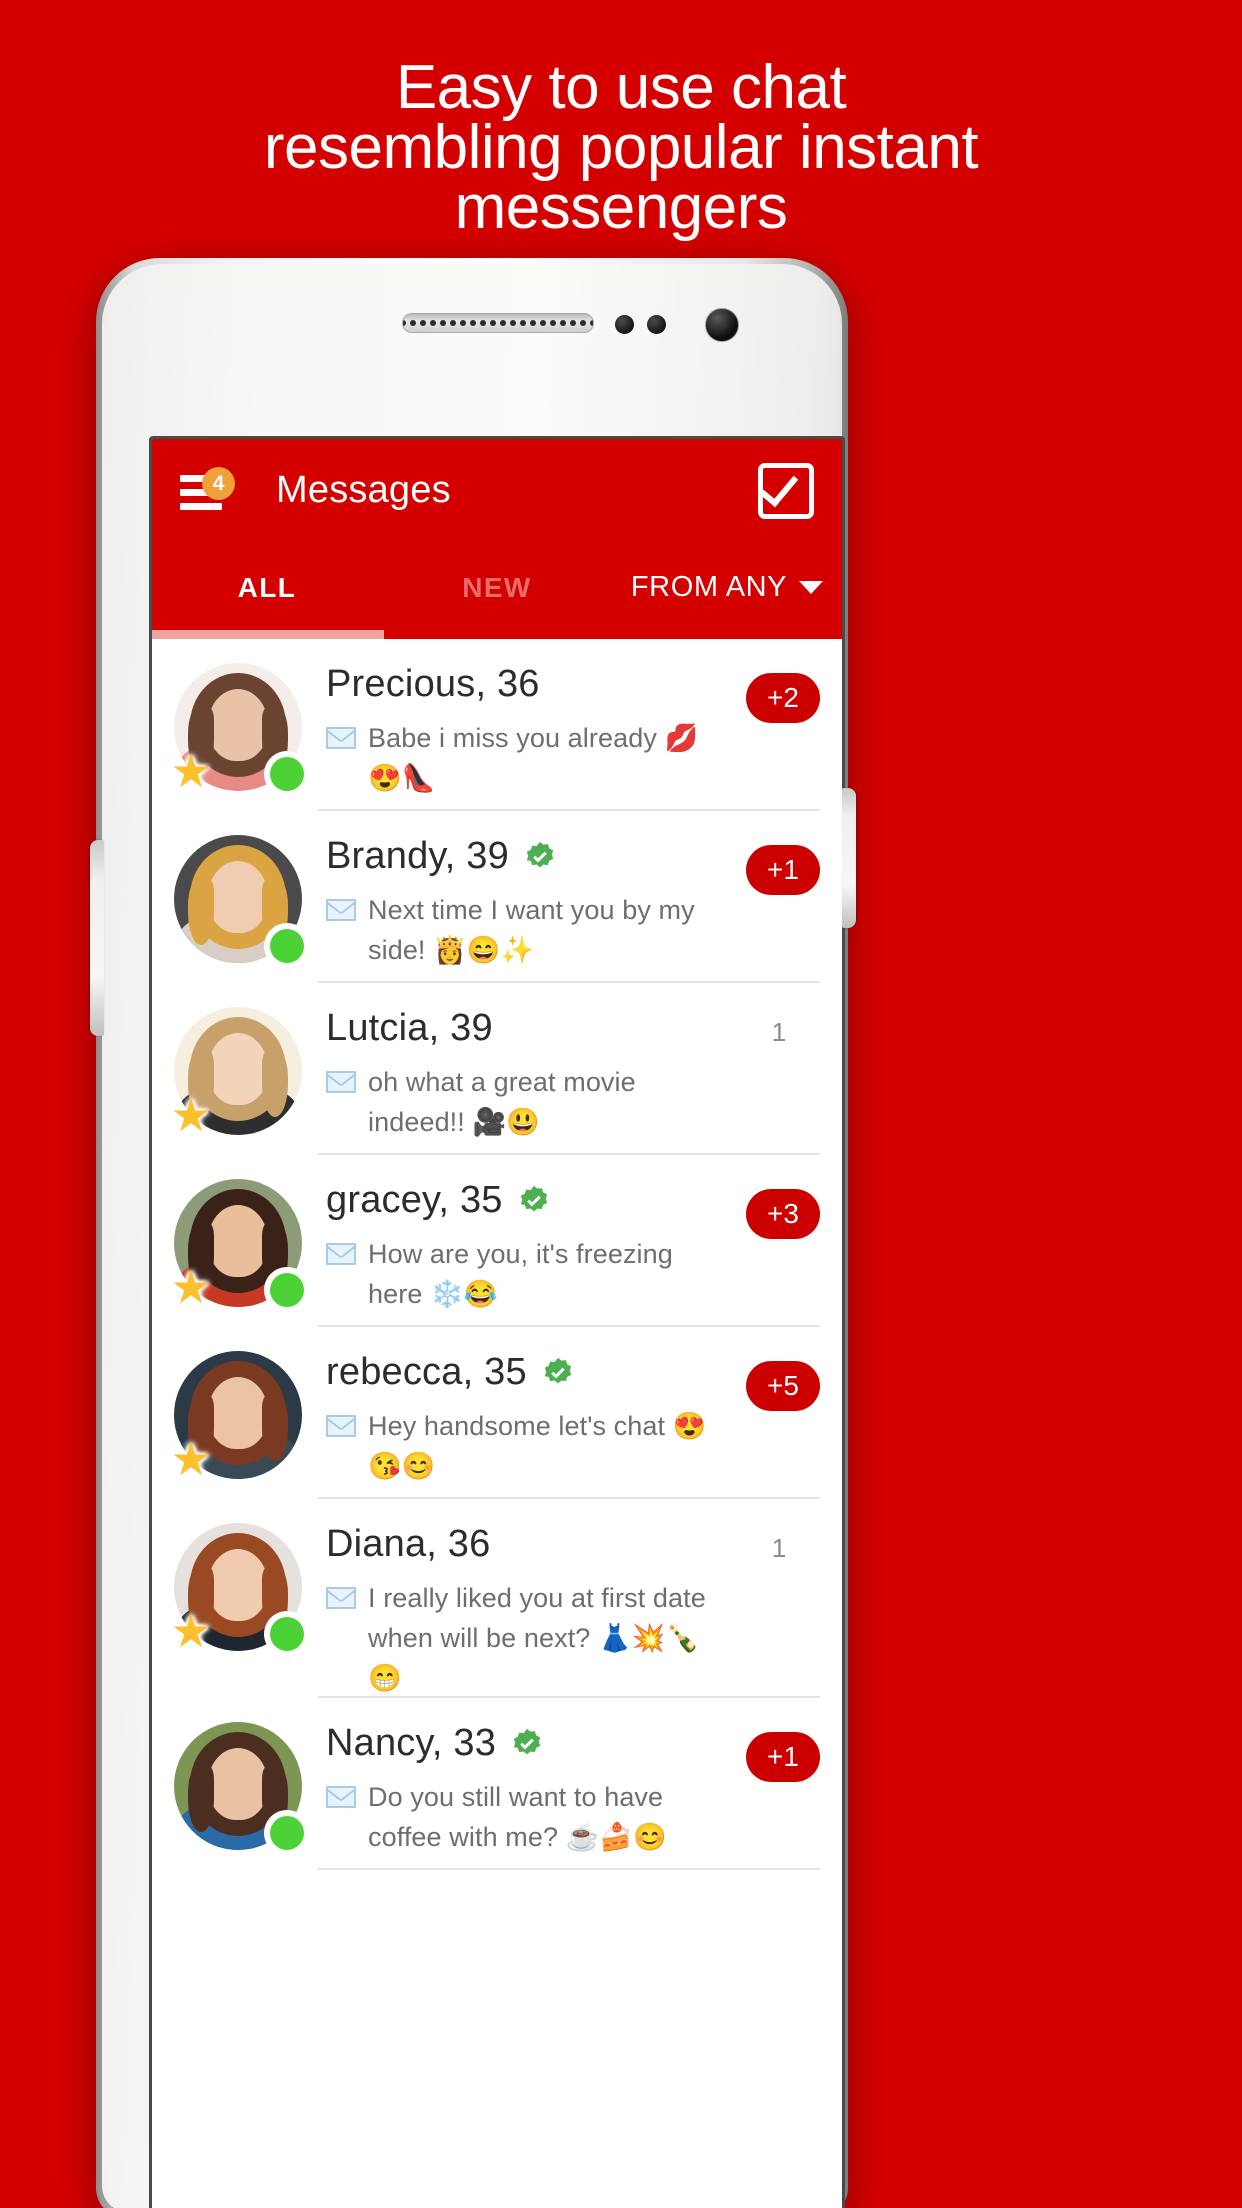  I want to click on tab-all: ALL, so click(267, 588).